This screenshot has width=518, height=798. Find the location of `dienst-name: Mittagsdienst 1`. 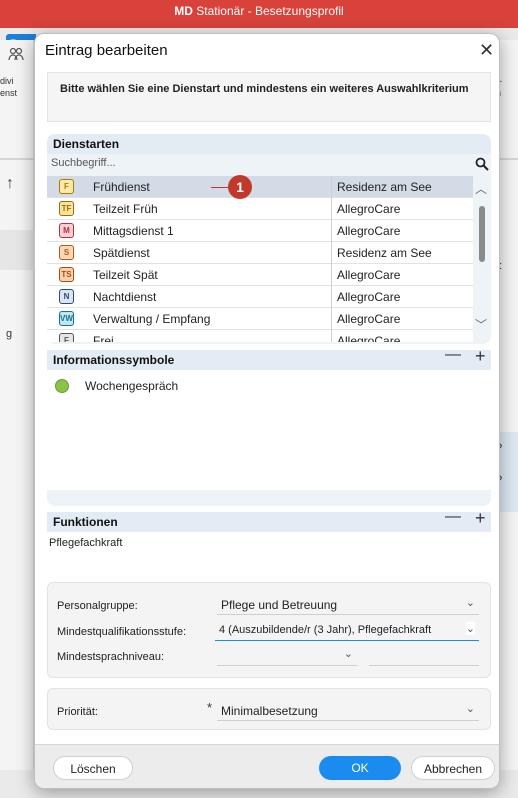

dienst-name: Mittagsdienst 1 is located at coordinates (133, 231).